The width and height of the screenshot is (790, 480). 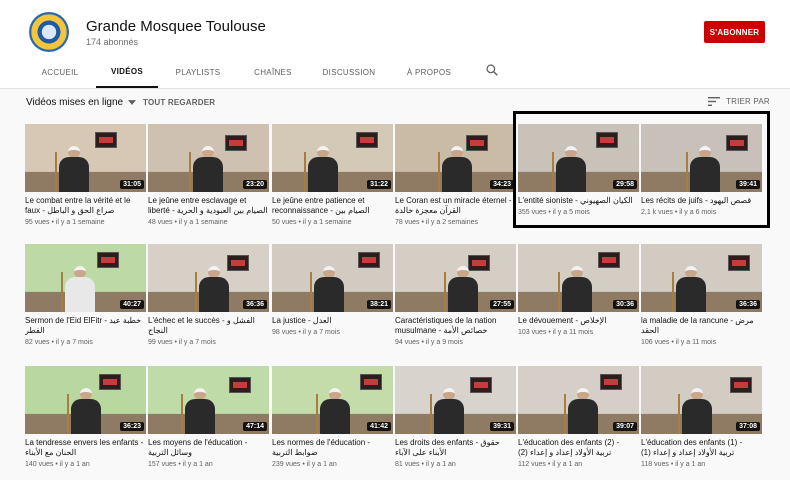 I want to click on video-thumbnail: 41:42, so click(x=332, y=400).